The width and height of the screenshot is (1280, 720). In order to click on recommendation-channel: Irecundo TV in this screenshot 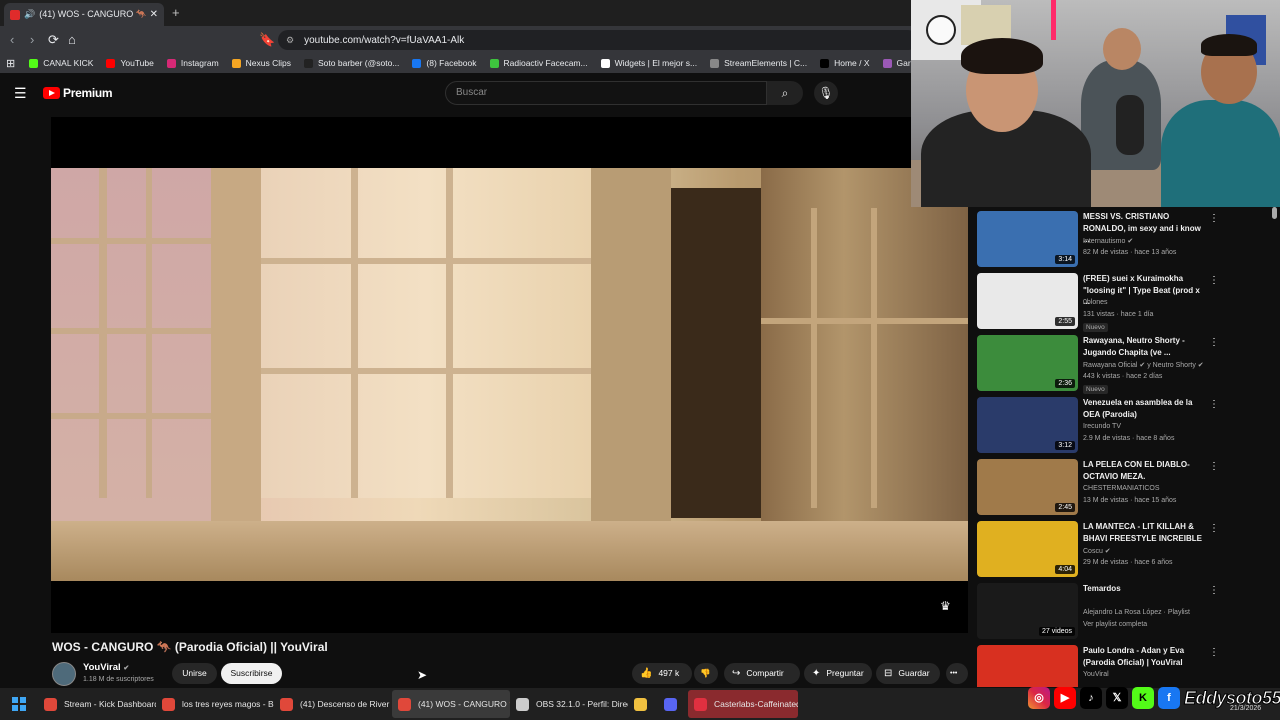, I will do `click(1102, 426)`.